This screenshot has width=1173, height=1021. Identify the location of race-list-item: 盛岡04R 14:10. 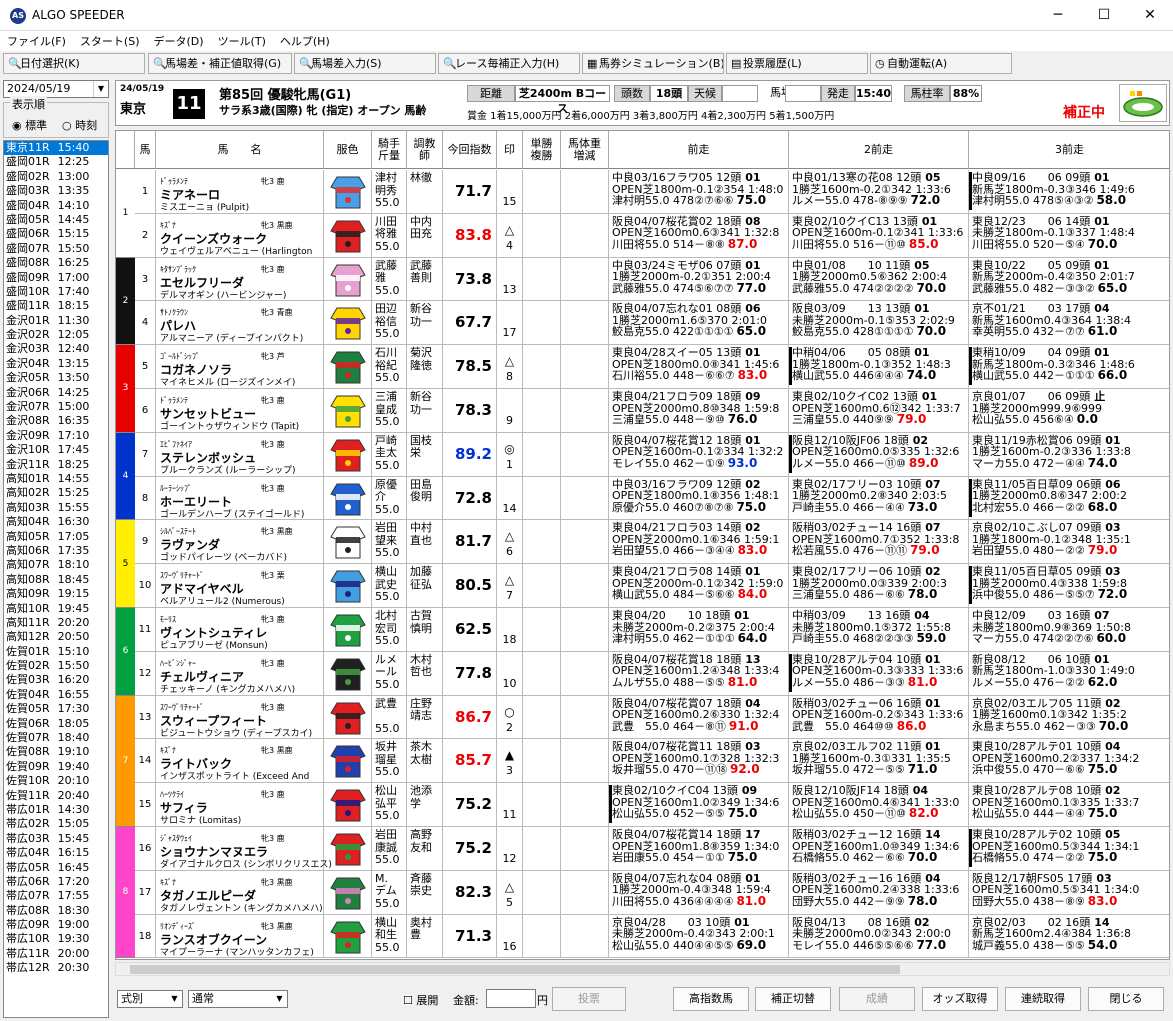
(56, 206).